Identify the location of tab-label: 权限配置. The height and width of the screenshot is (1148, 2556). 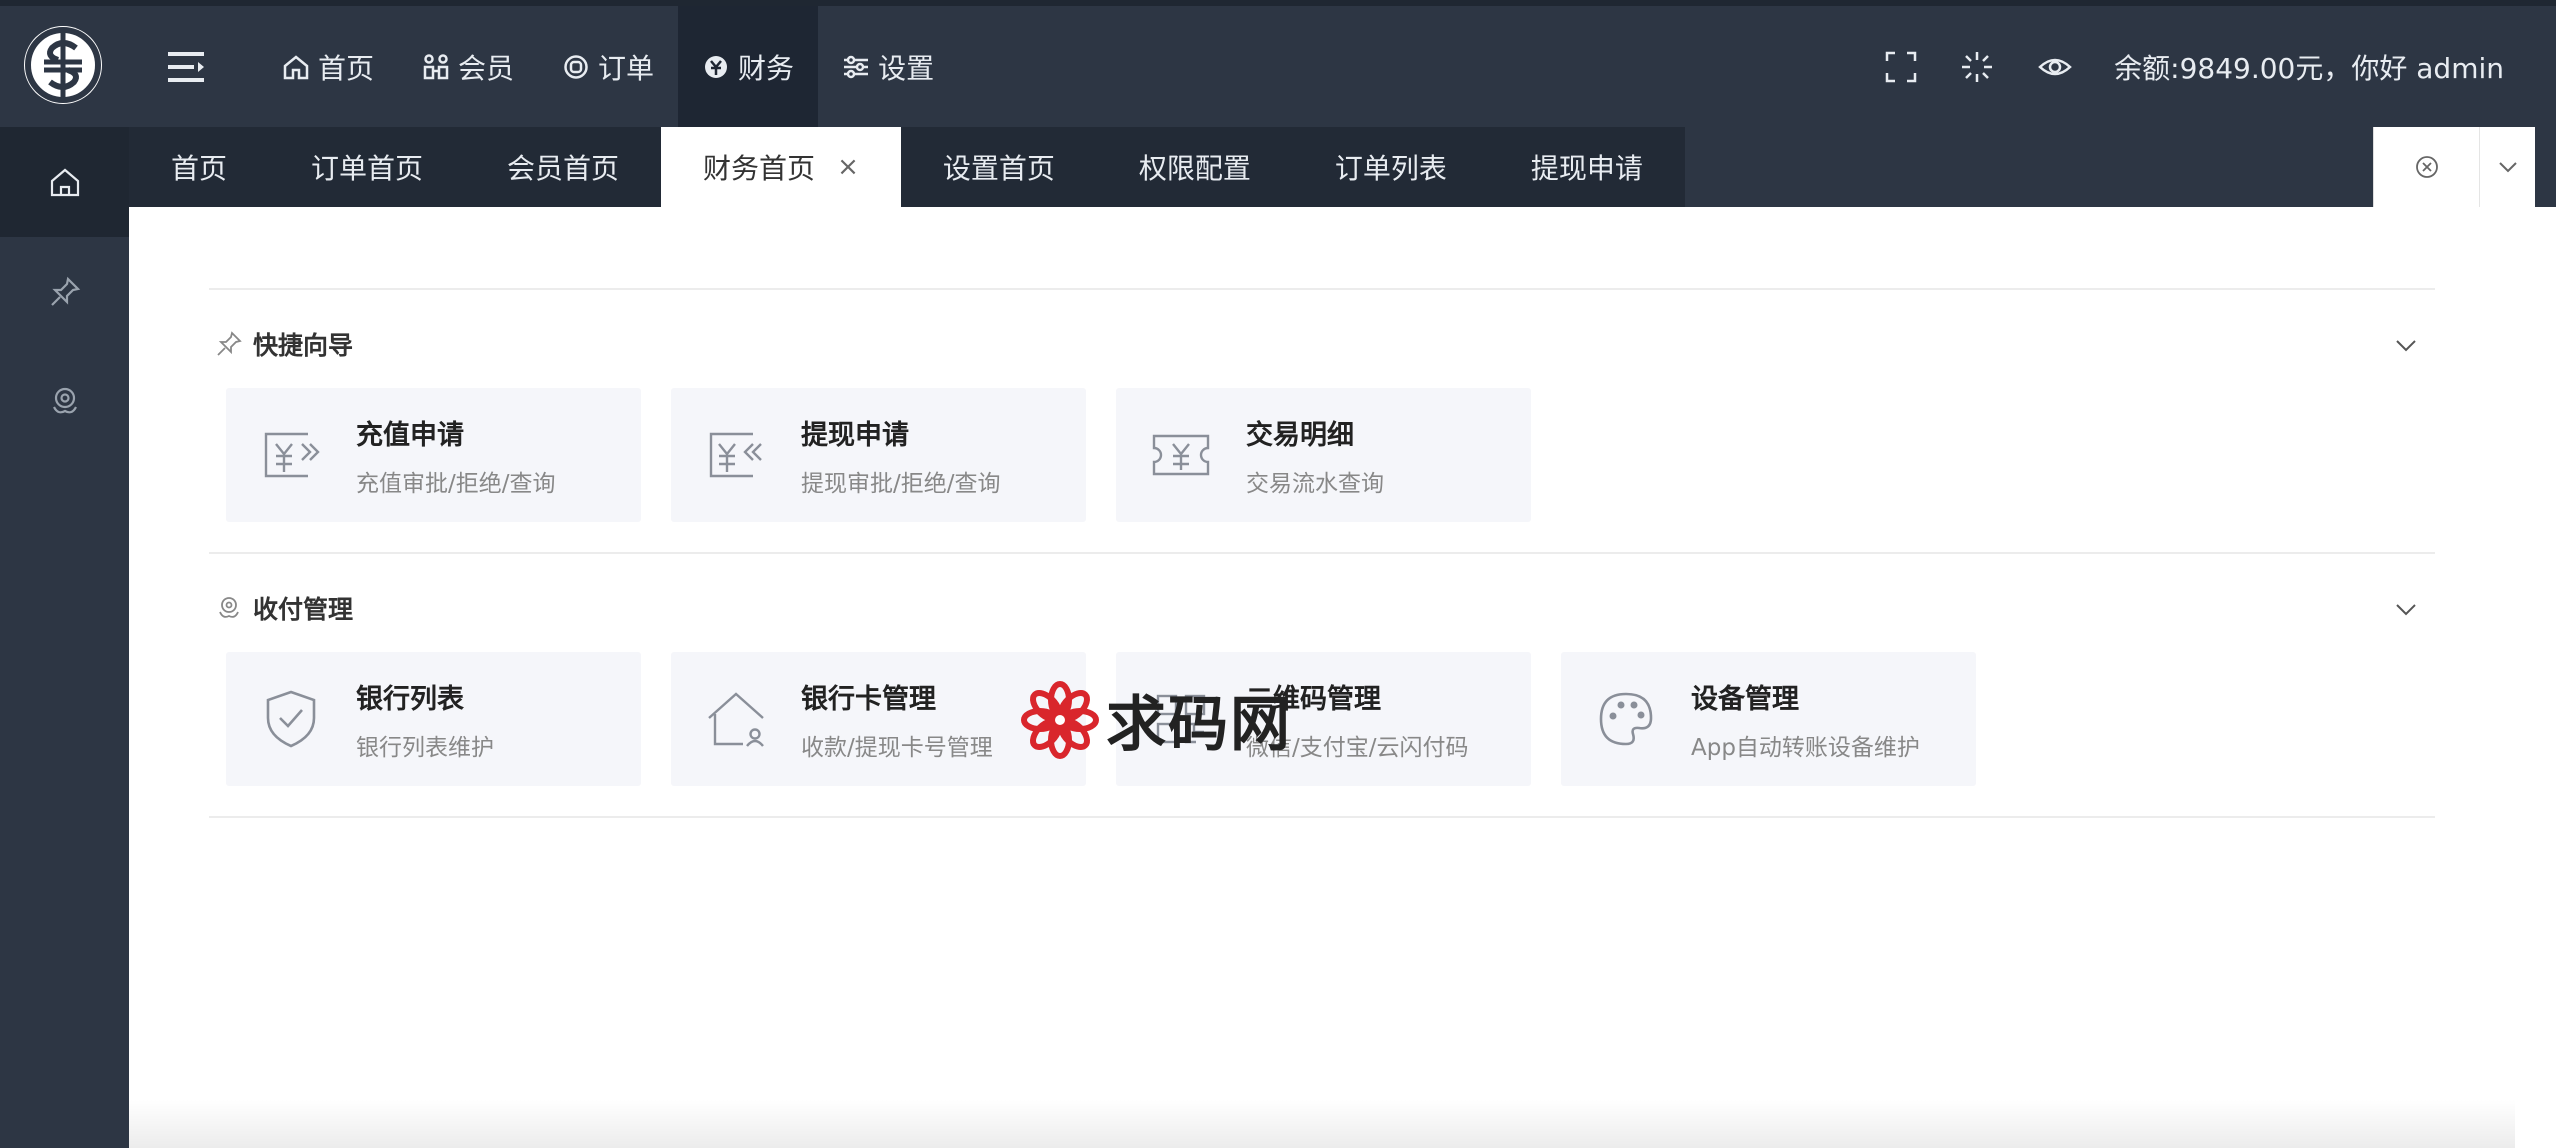
(1194, 168).